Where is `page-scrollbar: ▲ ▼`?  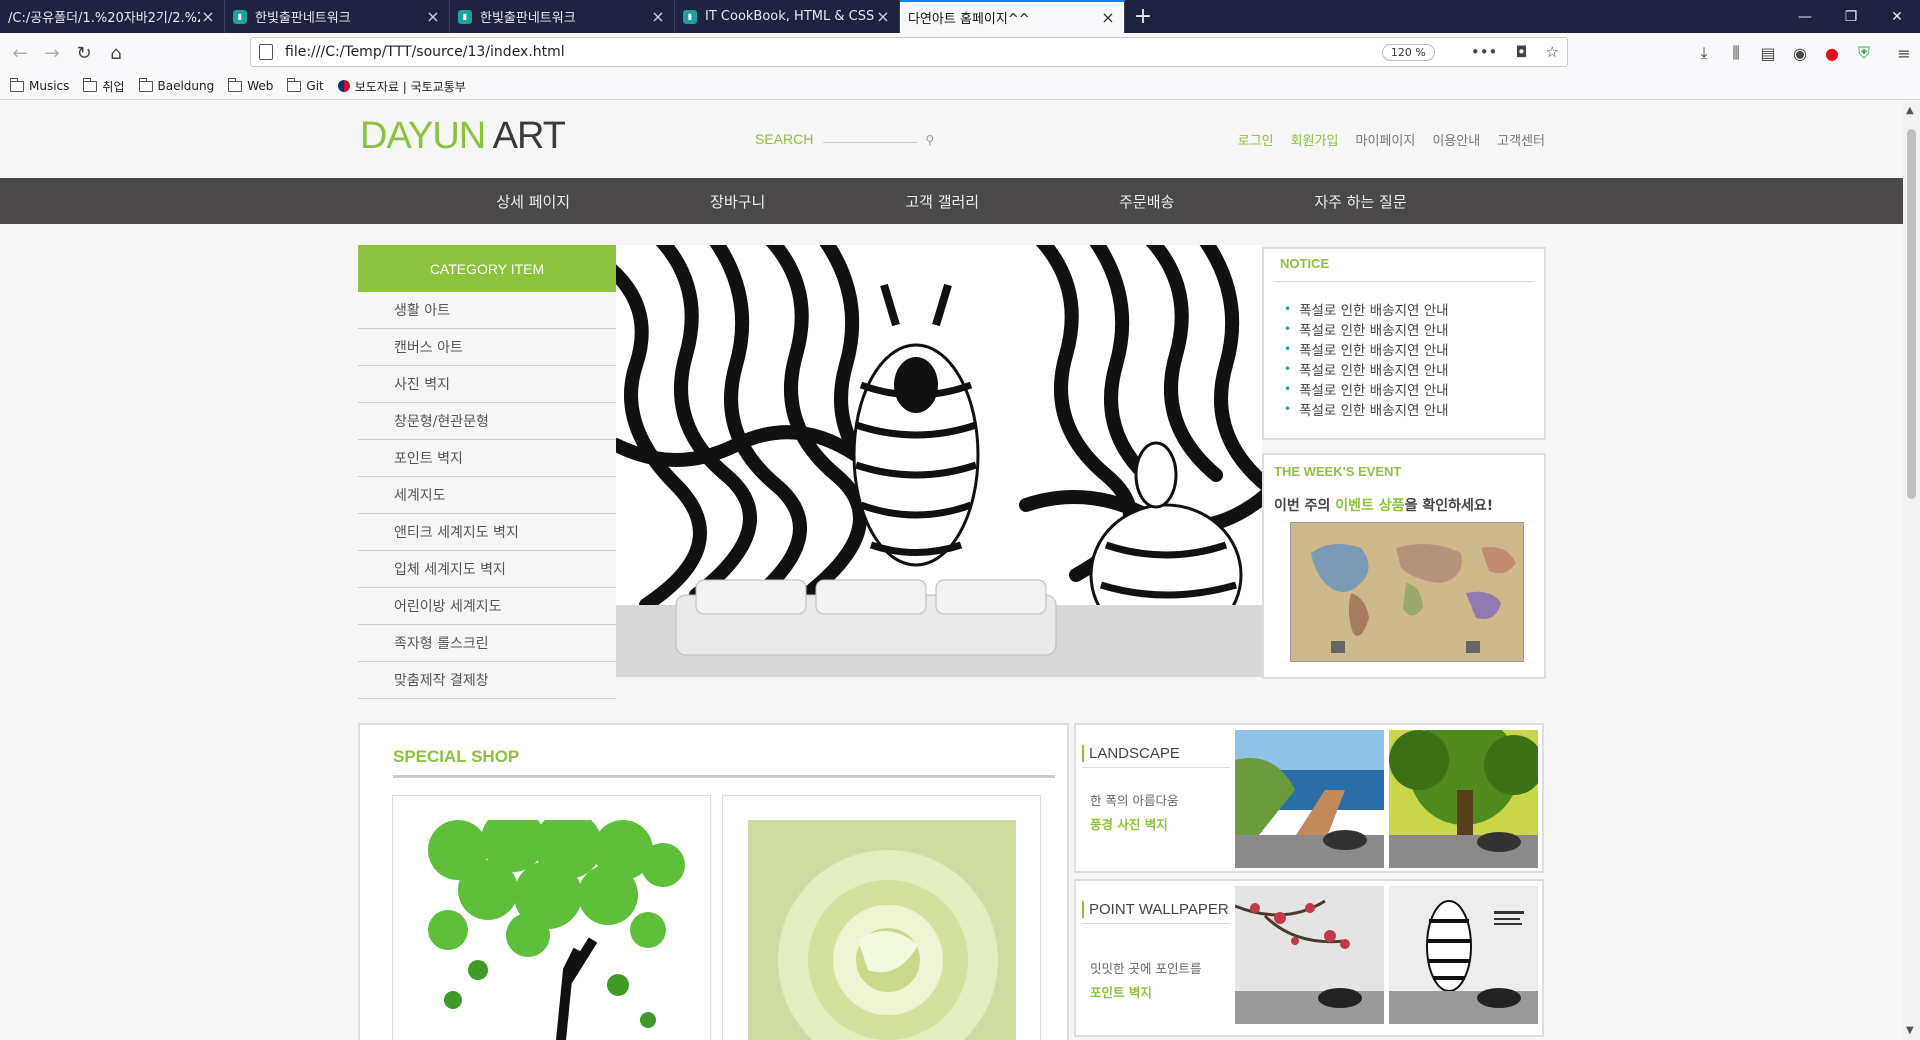
page-scrollbar: ▲ ▼ is located at coordinates (1911, 570).